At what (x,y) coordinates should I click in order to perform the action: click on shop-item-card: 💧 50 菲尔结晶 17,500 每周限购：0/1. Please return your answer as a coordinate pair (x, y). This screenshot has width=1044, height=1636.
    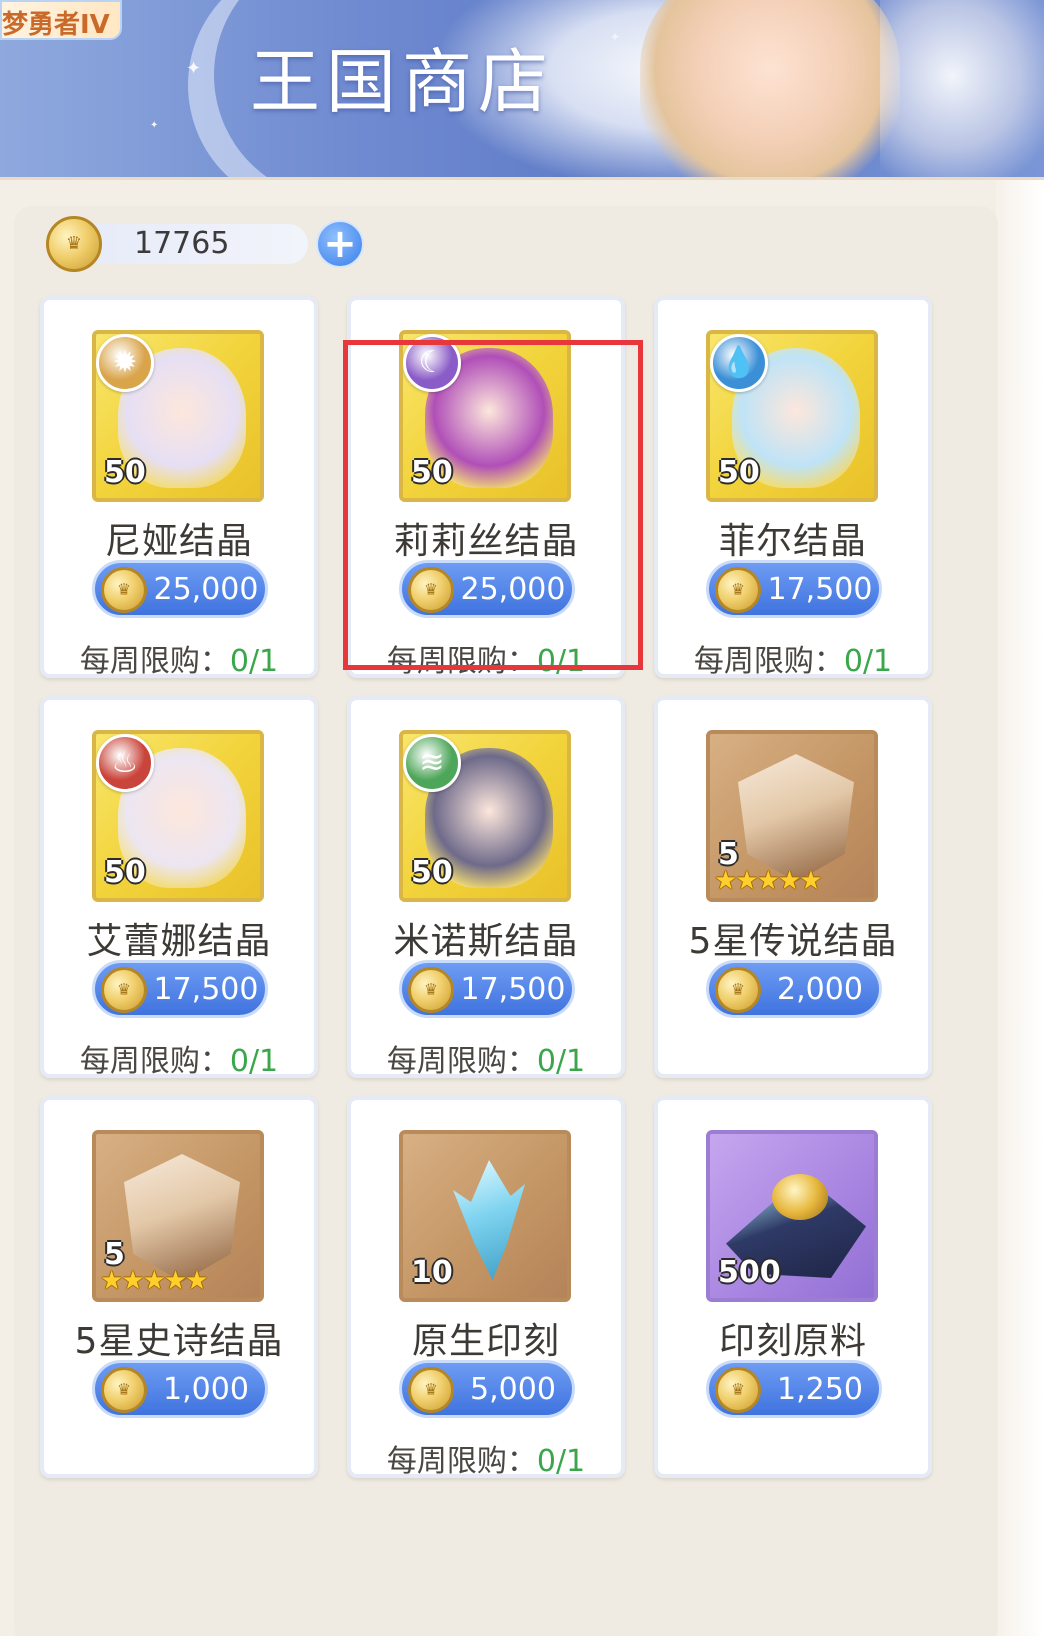
    Looking at the image, I should click on (793, 488).